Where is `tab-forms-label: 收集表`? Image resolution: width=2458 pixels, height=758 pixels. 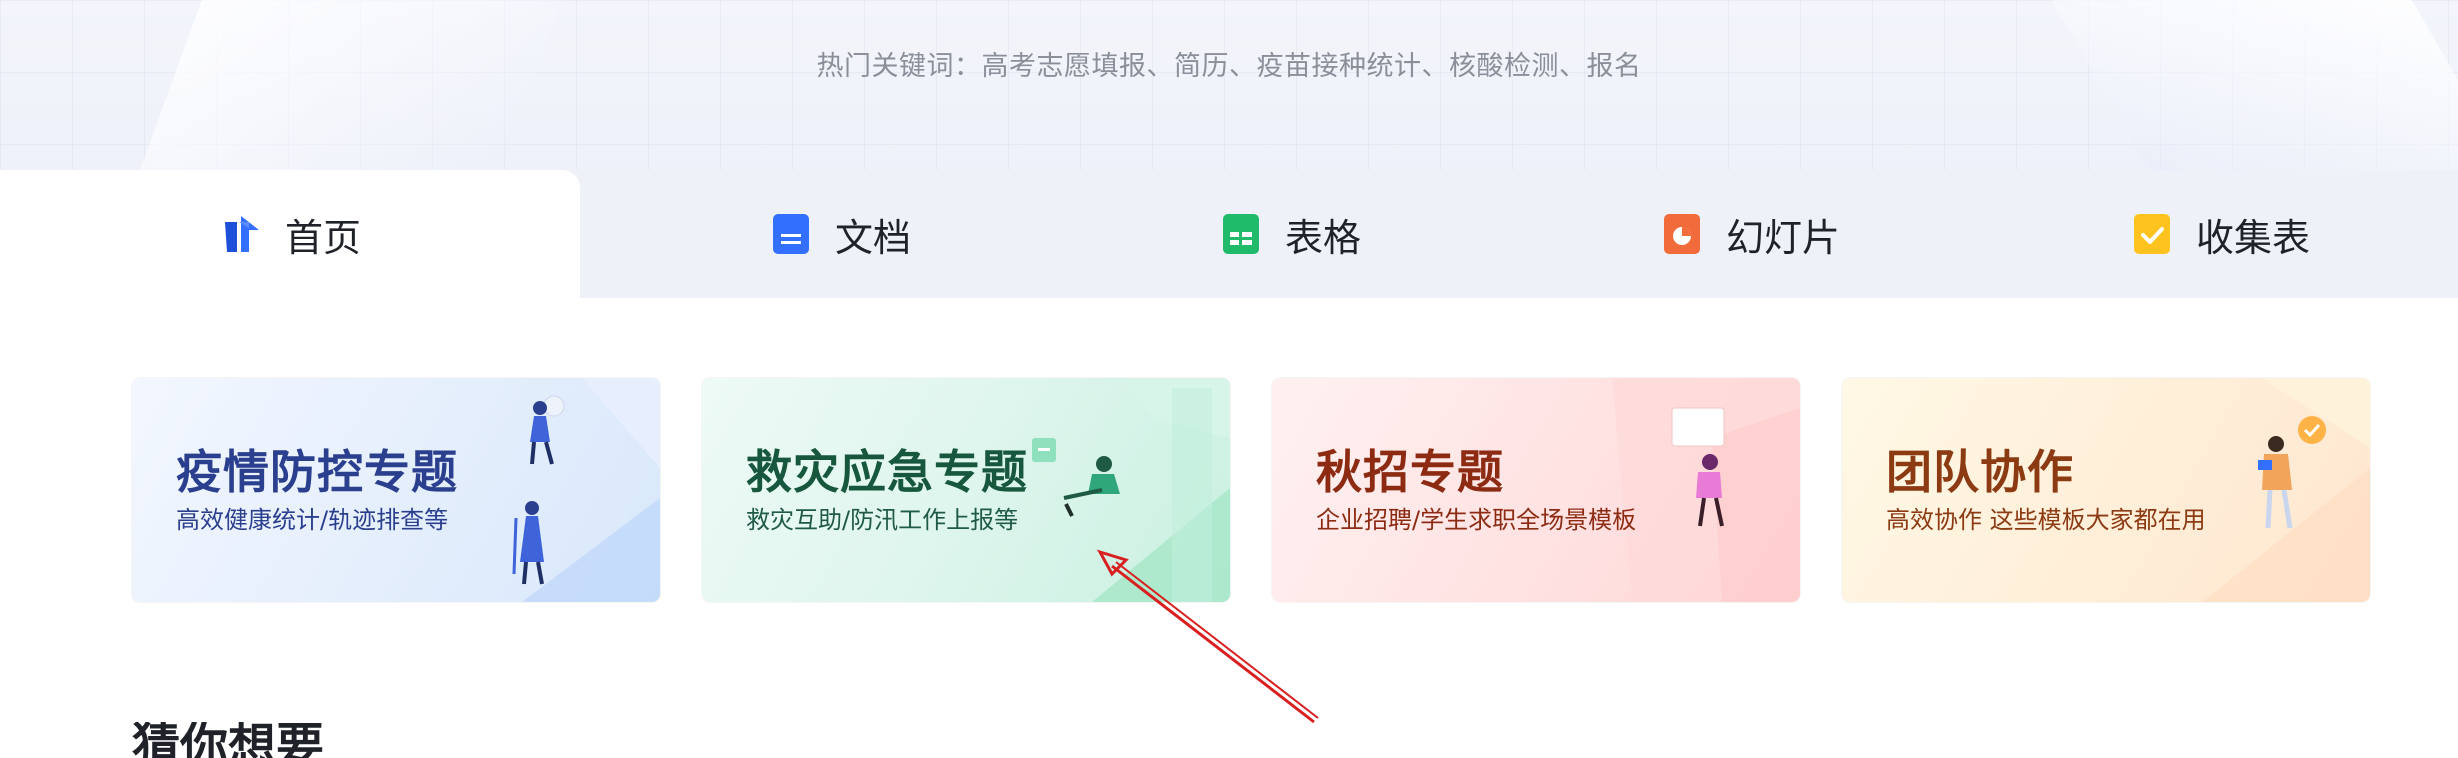 tab-forms-label: 收集表 is located at coordinates (2252, 237).